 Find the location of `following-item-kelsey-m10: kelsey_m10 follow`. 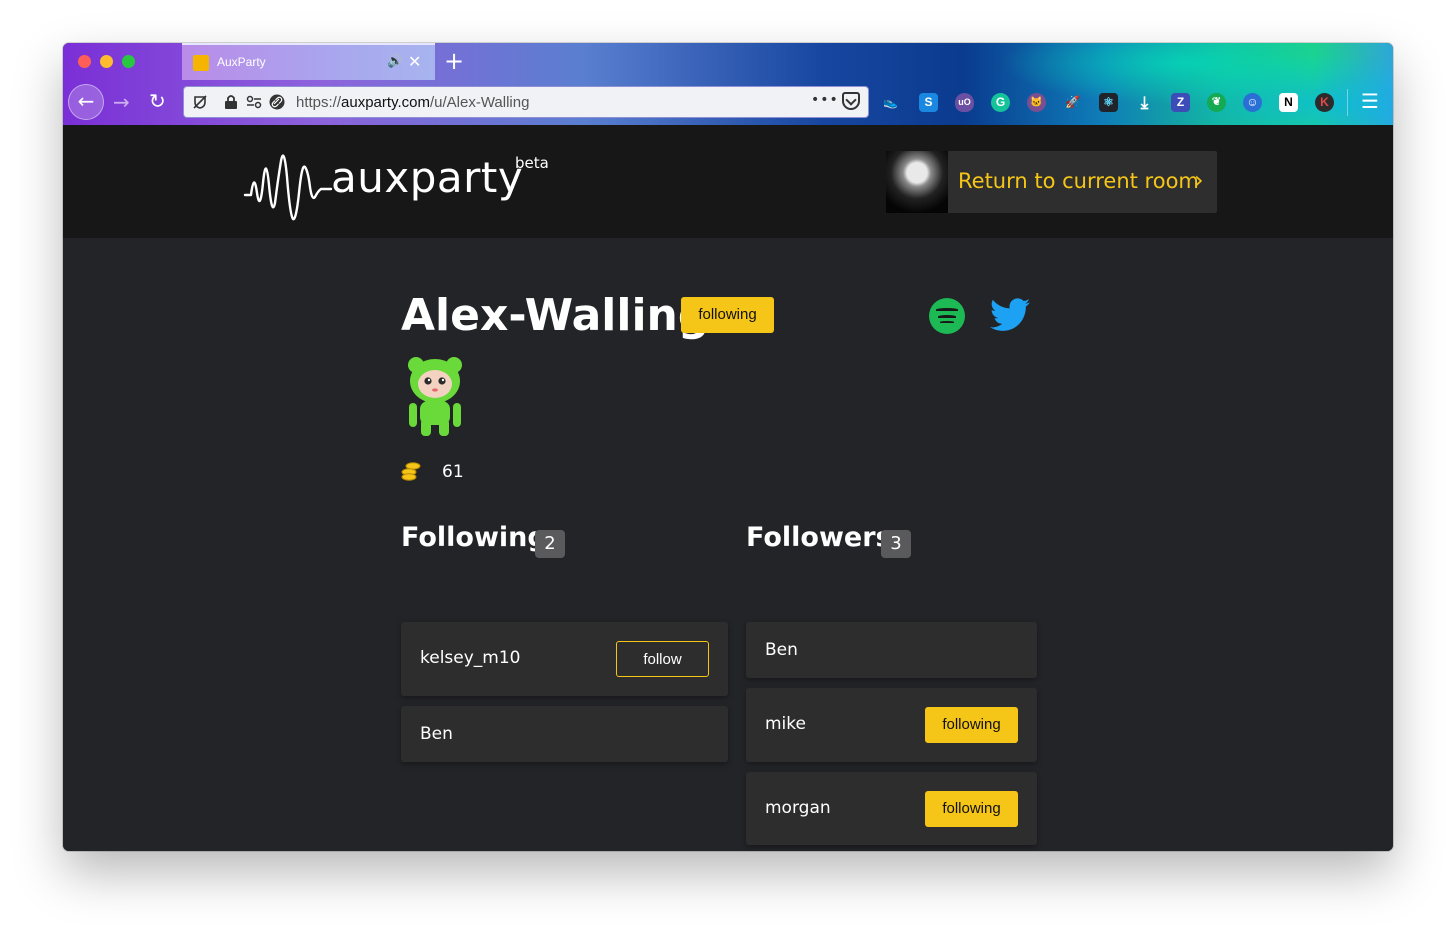

following-item-kelsey-m10: kelsey_m10 follow is located at coordinates (564, 659).